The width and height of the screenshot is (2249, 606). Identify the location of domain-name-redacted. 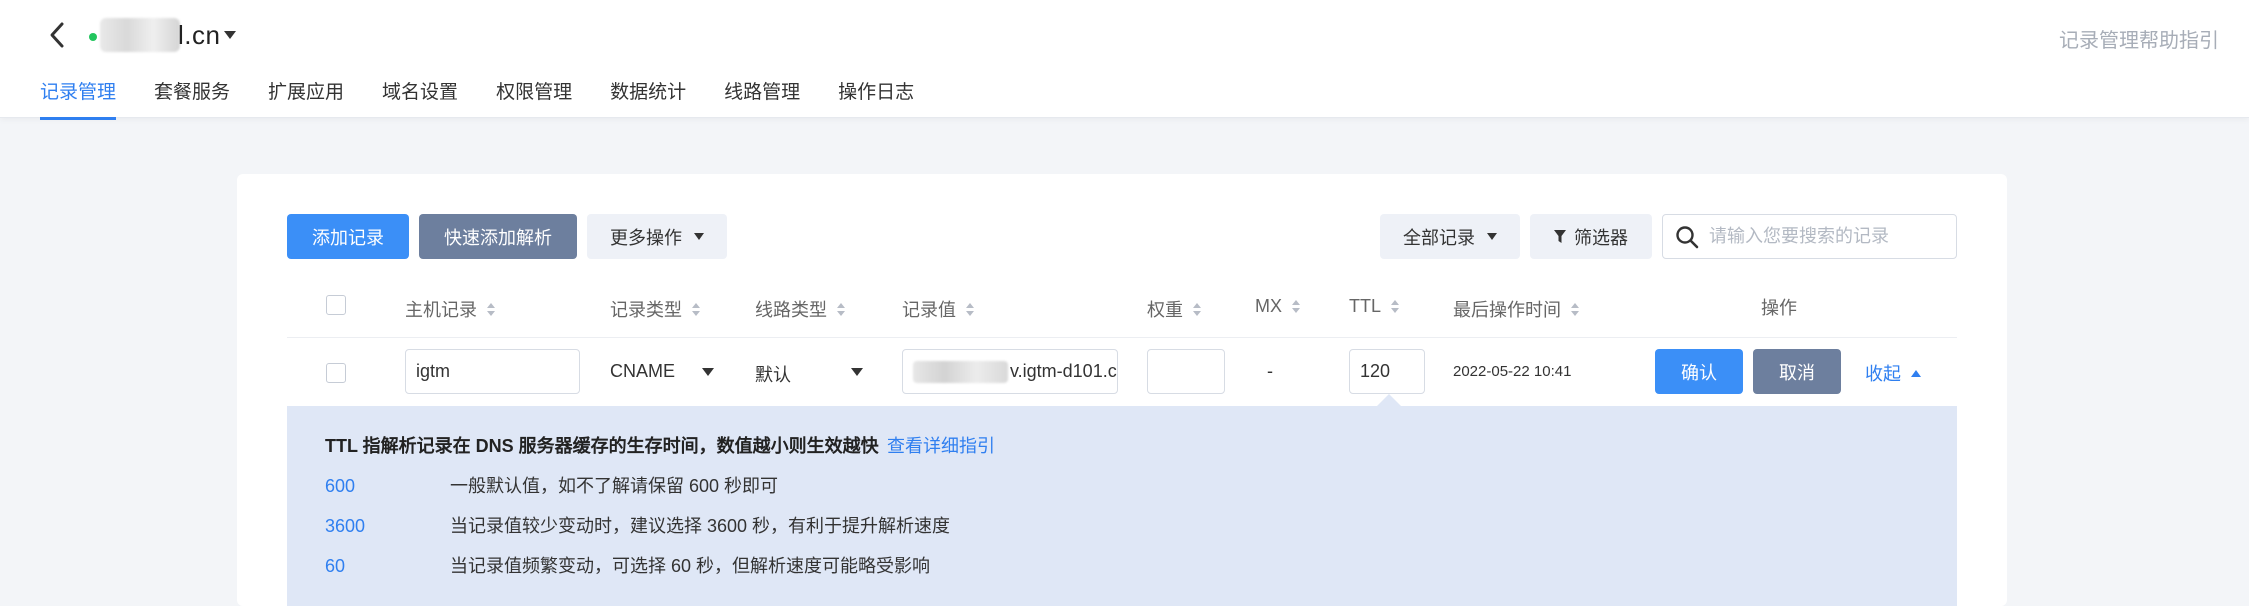
(140, 35).